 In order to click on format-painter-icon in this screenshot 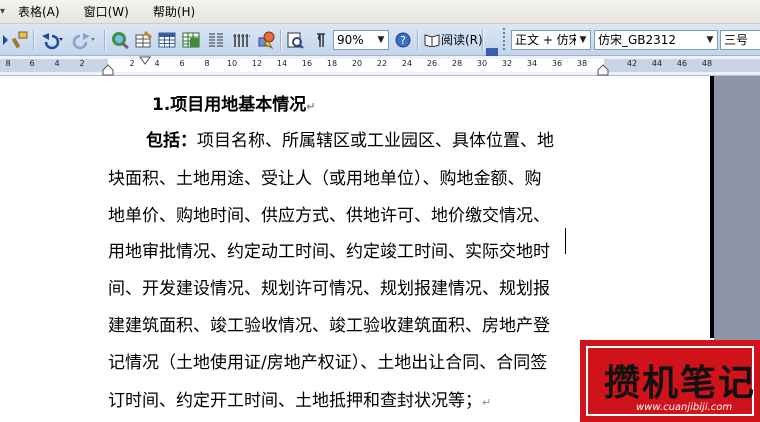, I will do `click(20, 40)`.